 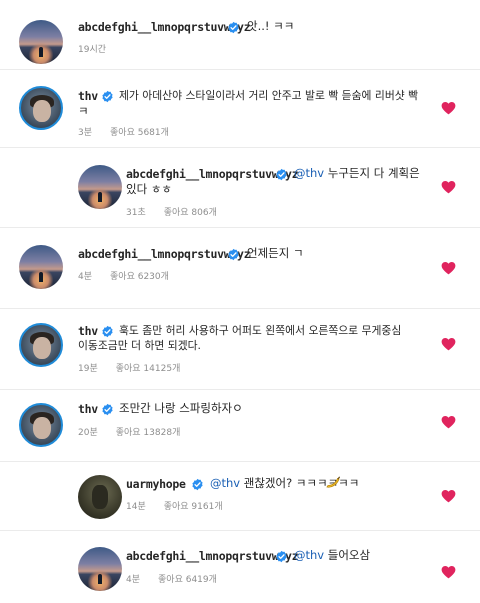 What do you see at coordinates (275, 253) in the screenshot?
I see `comment-text: 언제든지 ㄱ` at bounding box center [275, 253].